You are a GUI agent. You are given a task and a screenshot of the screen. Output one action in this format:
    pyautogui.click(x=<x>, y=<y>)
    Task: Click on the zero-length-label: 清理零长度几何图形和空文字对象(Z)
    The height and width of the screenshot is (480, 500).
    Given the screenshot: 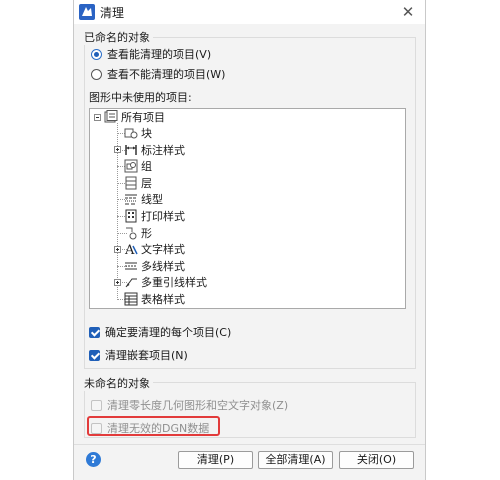 What is the action you would take?
    pyautogui.click(x=198, y=405)
    